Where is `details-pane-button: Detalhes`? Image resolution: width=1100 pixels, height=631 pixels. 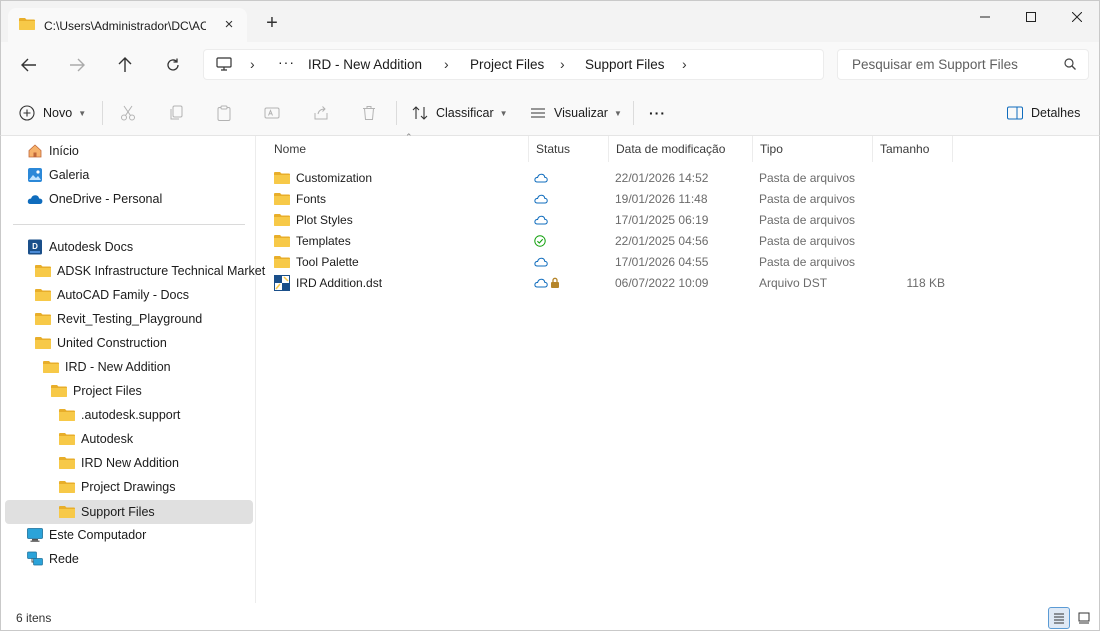 details-pane-button: Detalhes is located at coordinates (1043, 113).